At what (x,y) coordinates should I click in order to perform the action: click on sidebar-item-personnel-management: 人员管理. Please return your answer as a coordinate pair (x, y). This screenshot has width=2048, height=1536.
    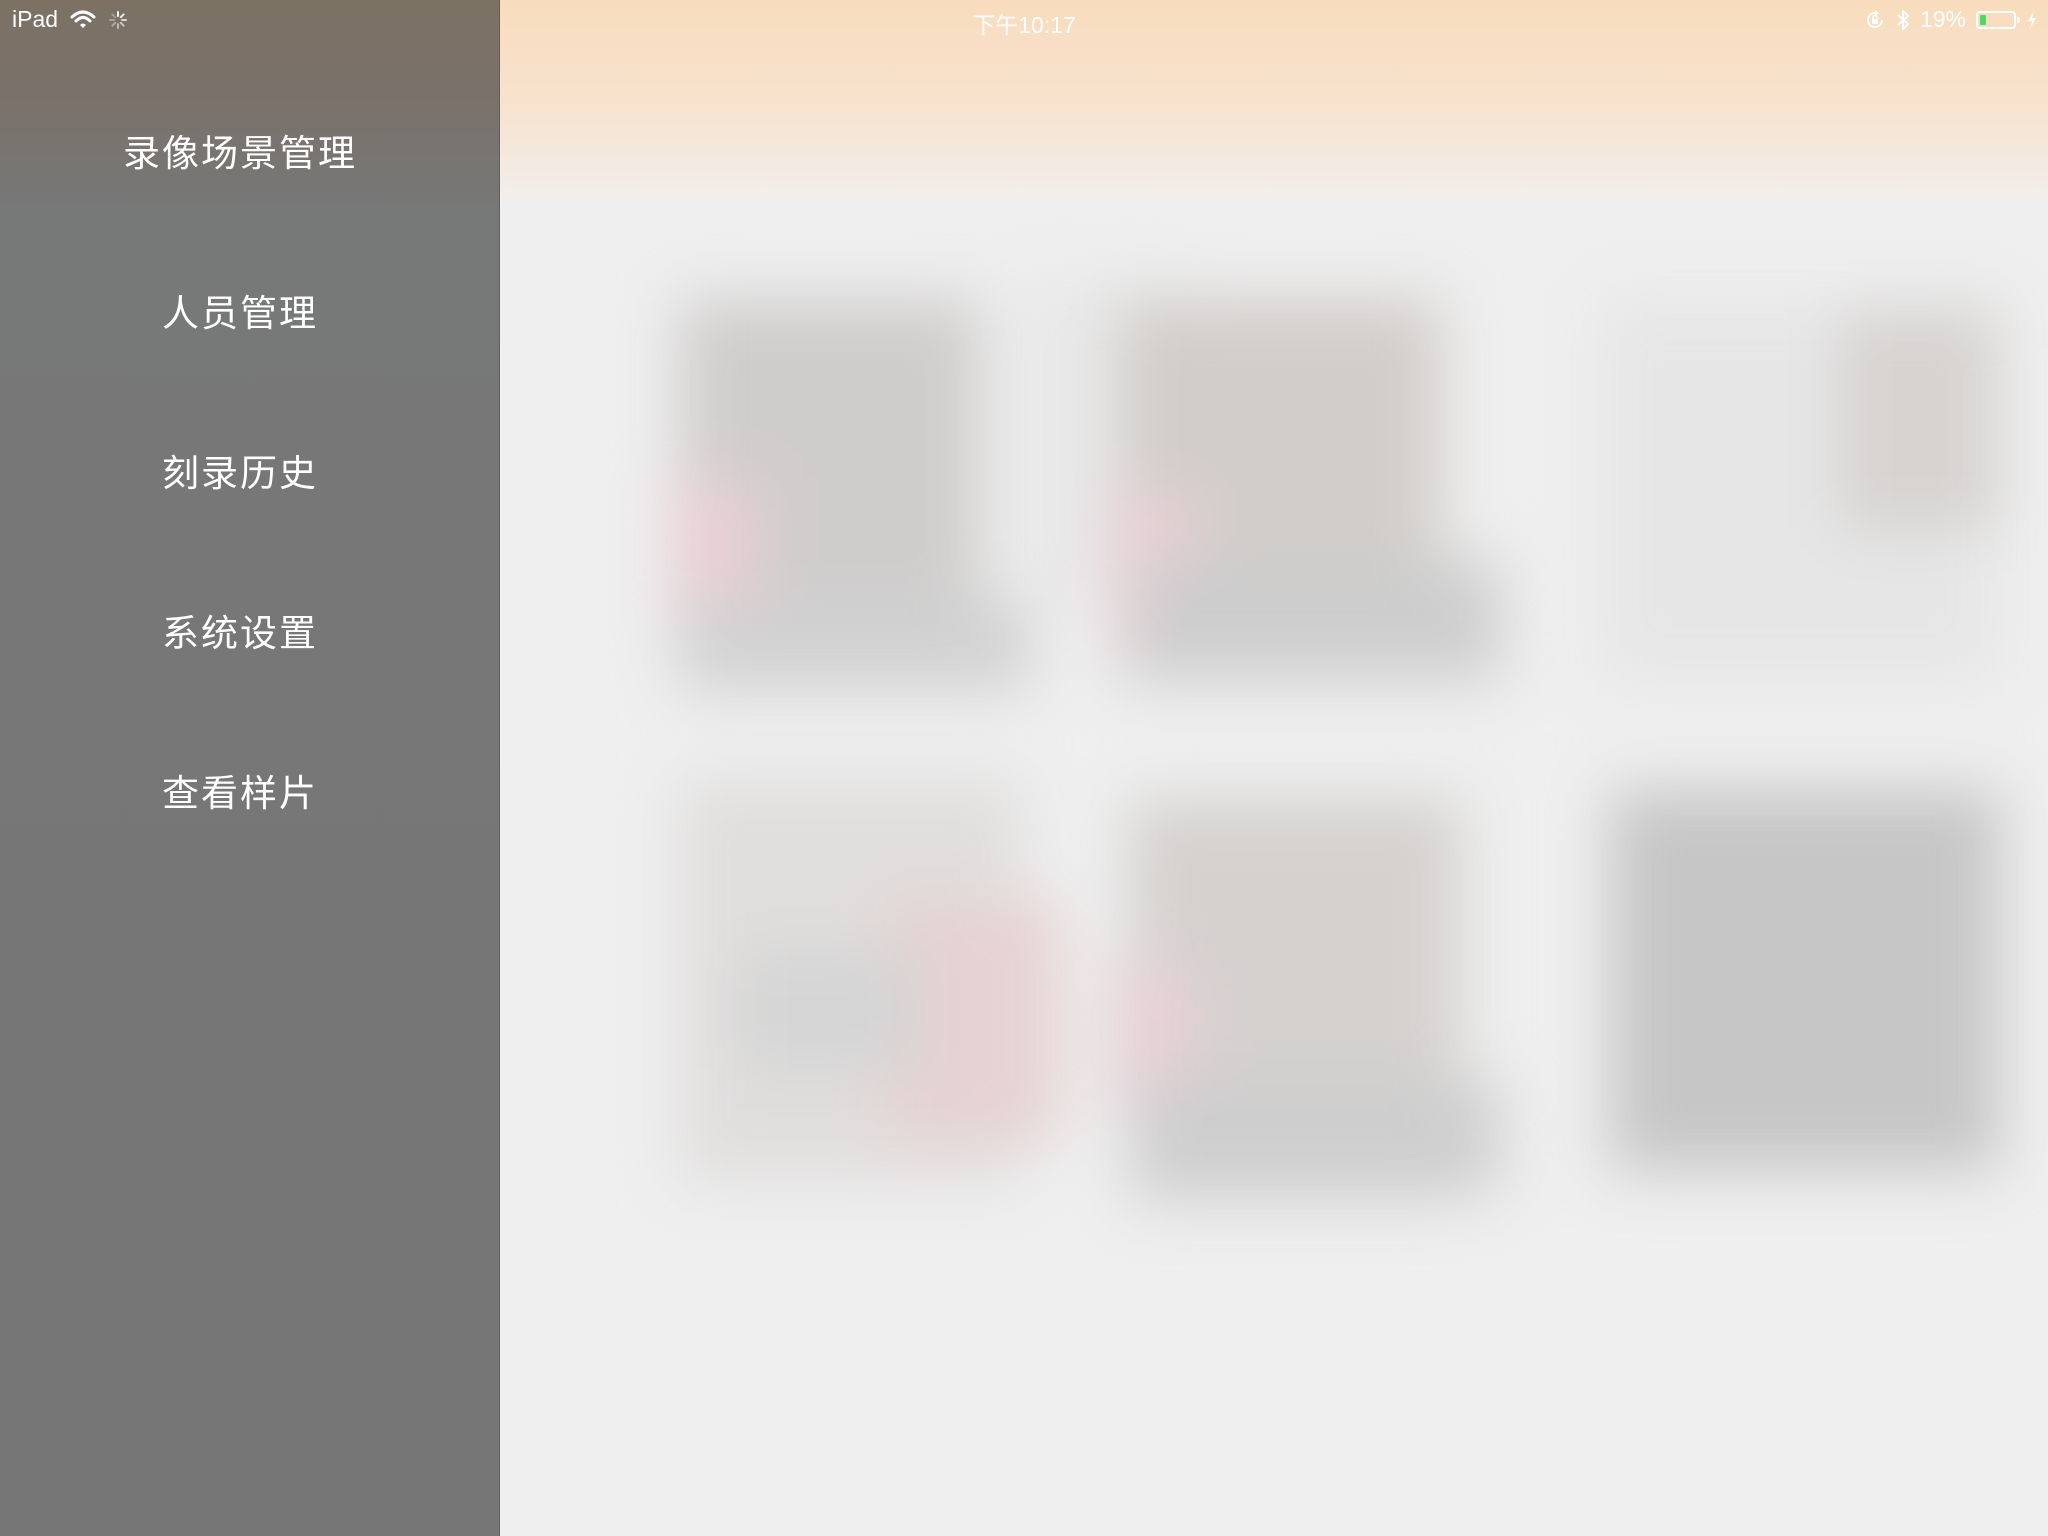
    Looking at the image, I should click on (240, 310).